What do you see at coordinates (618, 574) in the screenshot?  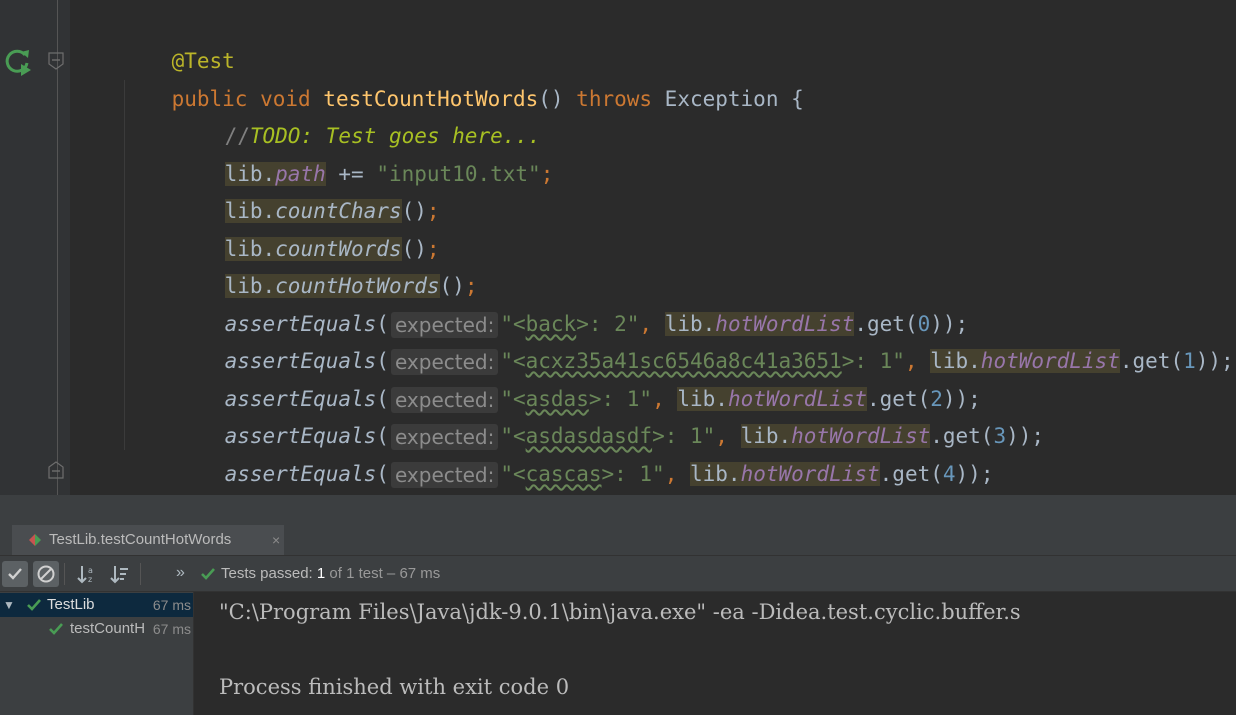 I see `test-runner-toolbar: a z » Tests passed: 1 of 1 test – 67 ms` at bounding box center [618, 574].